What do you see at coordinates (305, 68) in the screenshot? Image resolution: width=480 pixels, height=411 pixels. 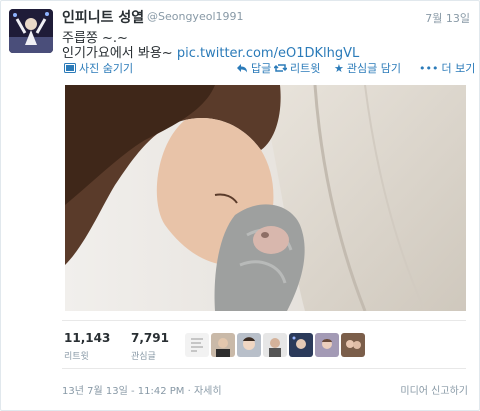 I see `retweet-label: 리트윗` at bounding box center [305, 68].